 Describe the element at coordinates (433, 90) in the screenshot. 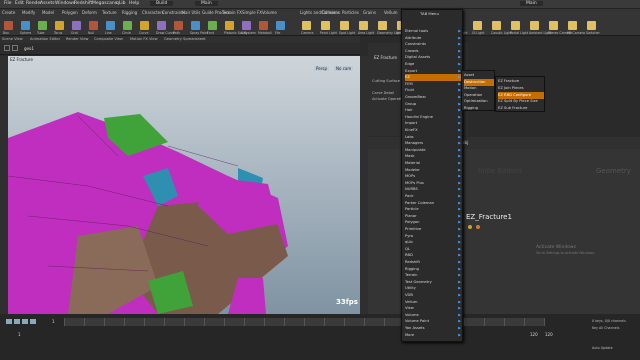

I see `tab-menu-item: Fluid ▶` at that location.